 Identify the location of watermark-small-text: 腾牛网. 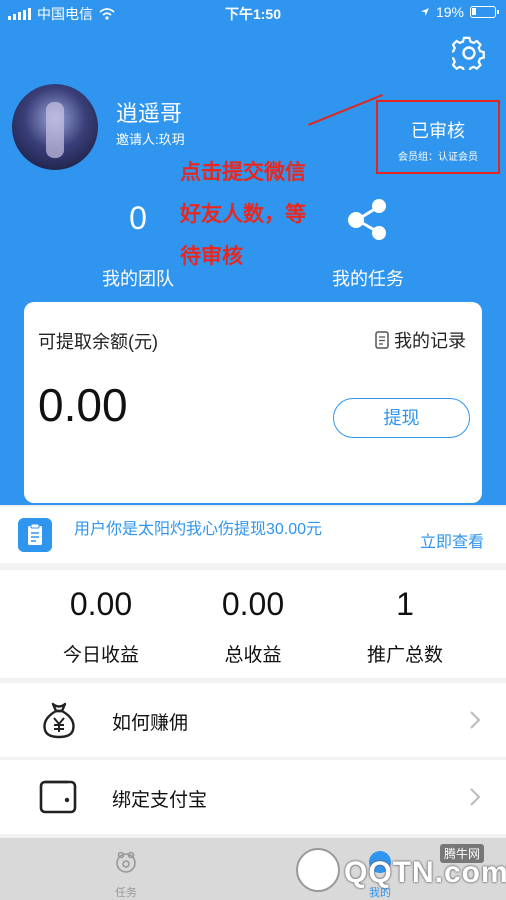
(462, 853).